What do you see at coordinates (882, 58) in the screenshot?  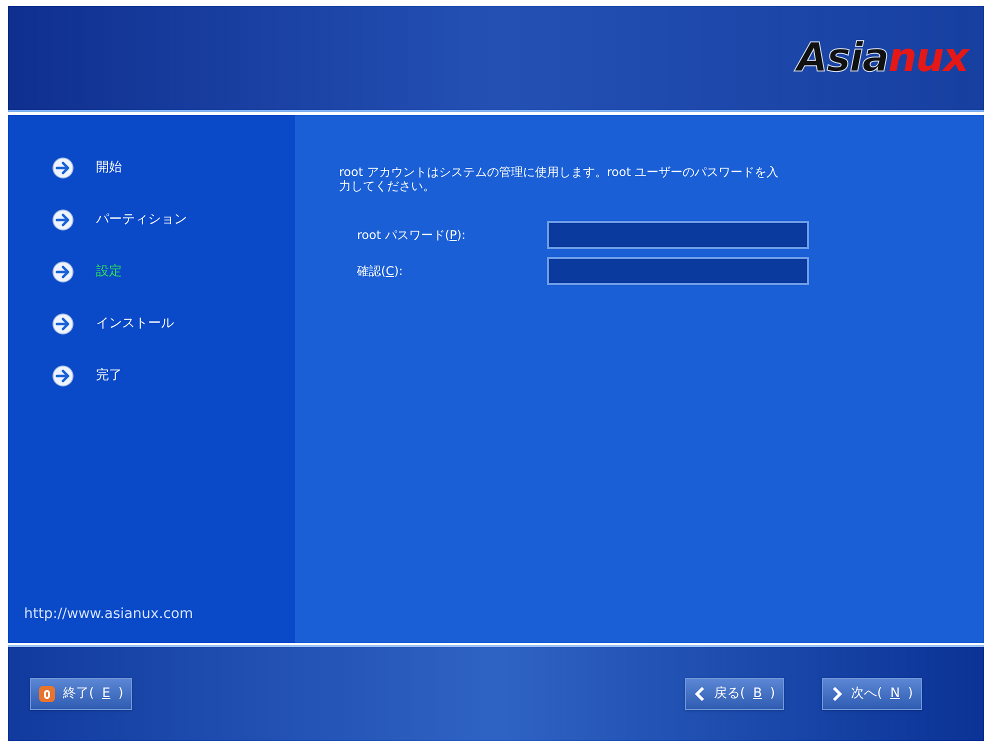 I see `logo: Asianux` at bounding box center [882, 58].